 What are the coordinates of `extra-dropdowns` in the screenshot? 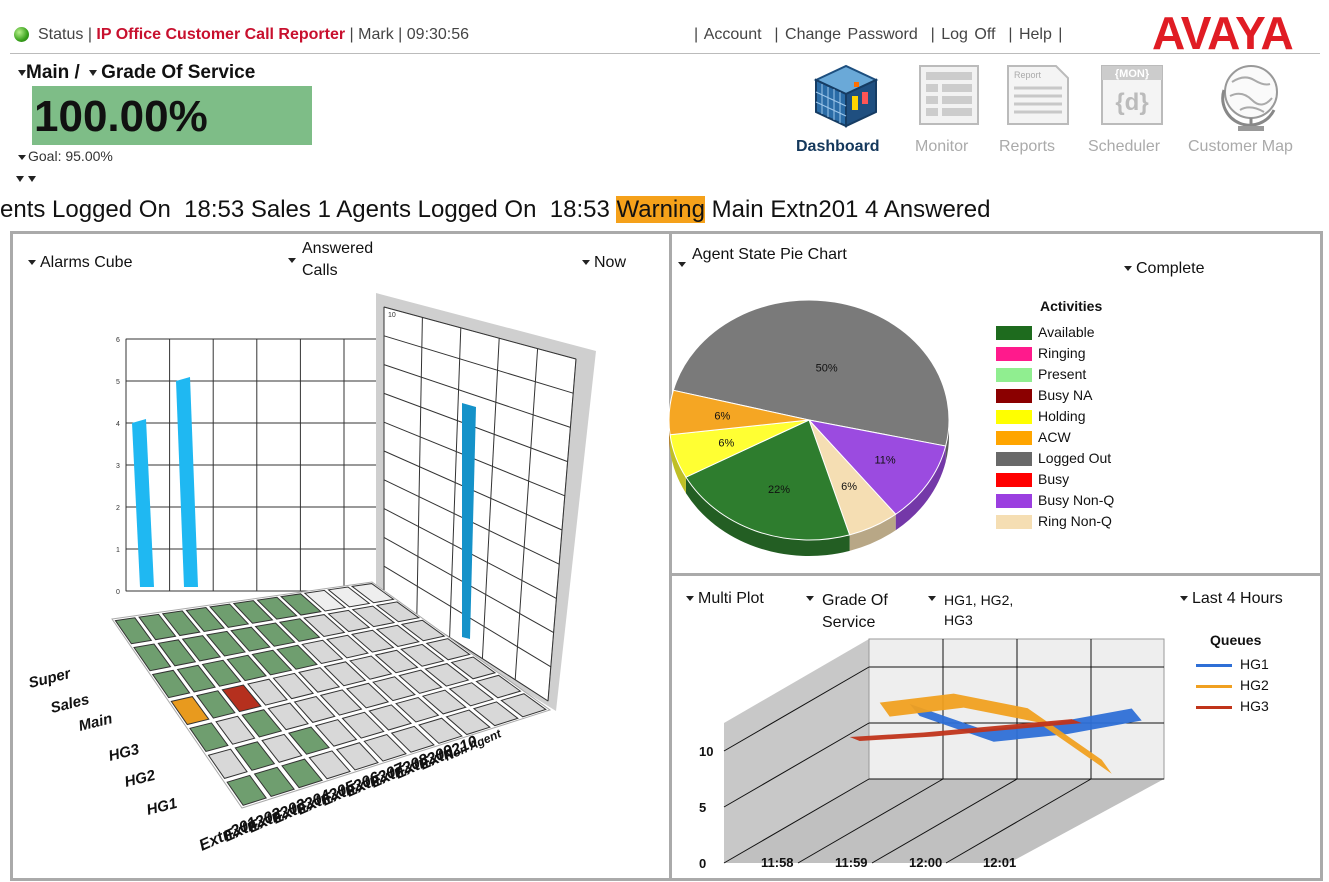 It's located at (28, 179).